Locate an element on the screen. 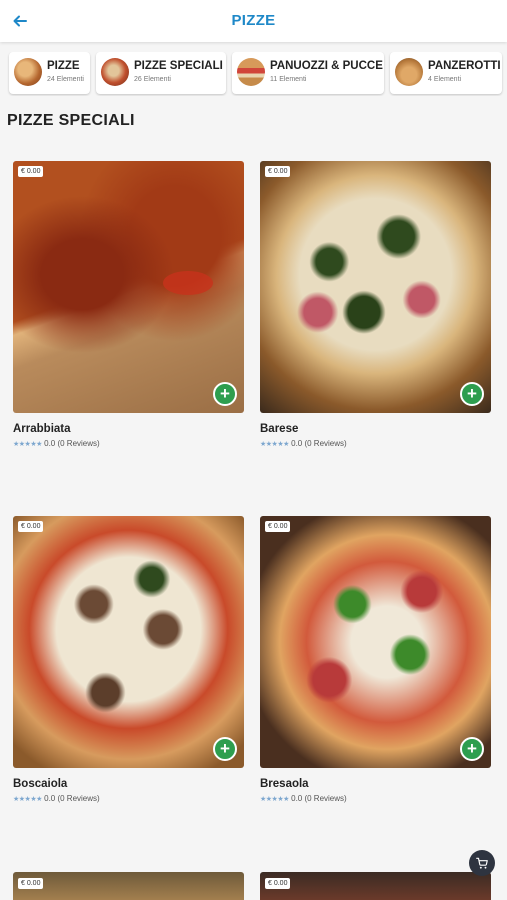 Image resolution: width=507 pixels, height=900 pixels. product-name: Arrabbiata is located at coordinates (42, 429).